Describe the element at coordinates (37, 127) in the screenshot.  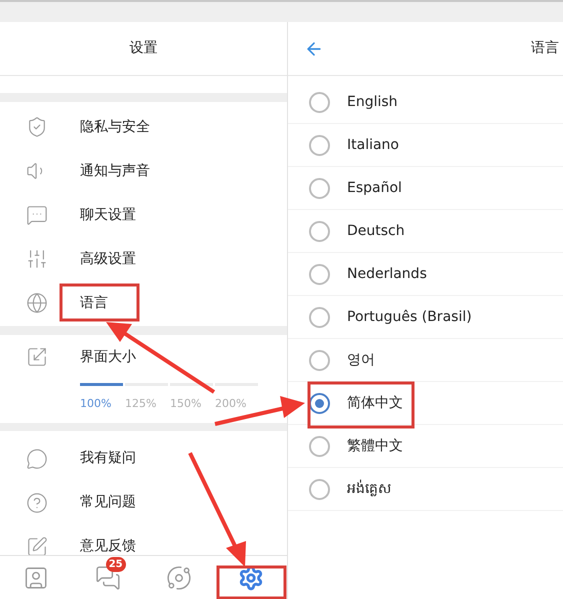
I see `shield-icon` at that location.